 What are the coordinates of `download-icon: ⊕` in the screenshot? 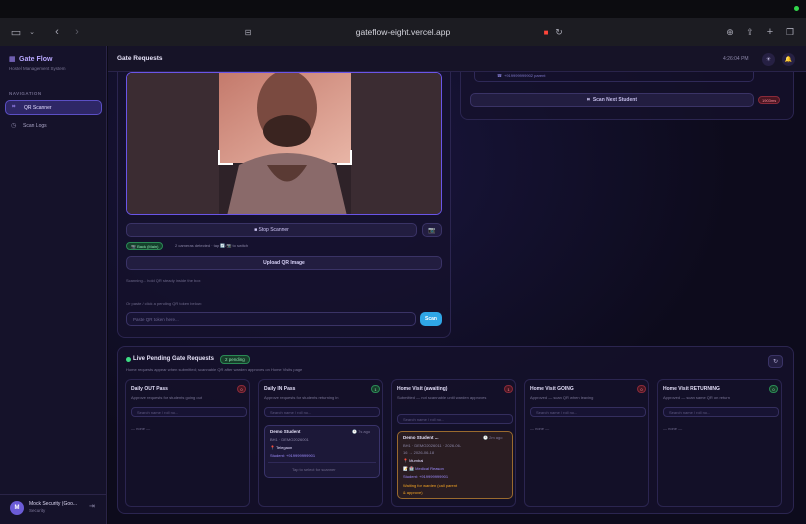 It's located at (730, 32).